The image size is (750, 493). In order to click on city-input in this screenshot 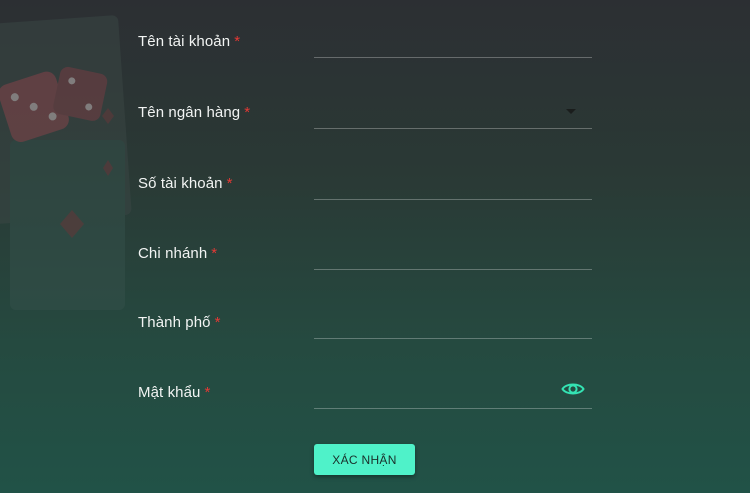, I will do `click(453, 324)`.